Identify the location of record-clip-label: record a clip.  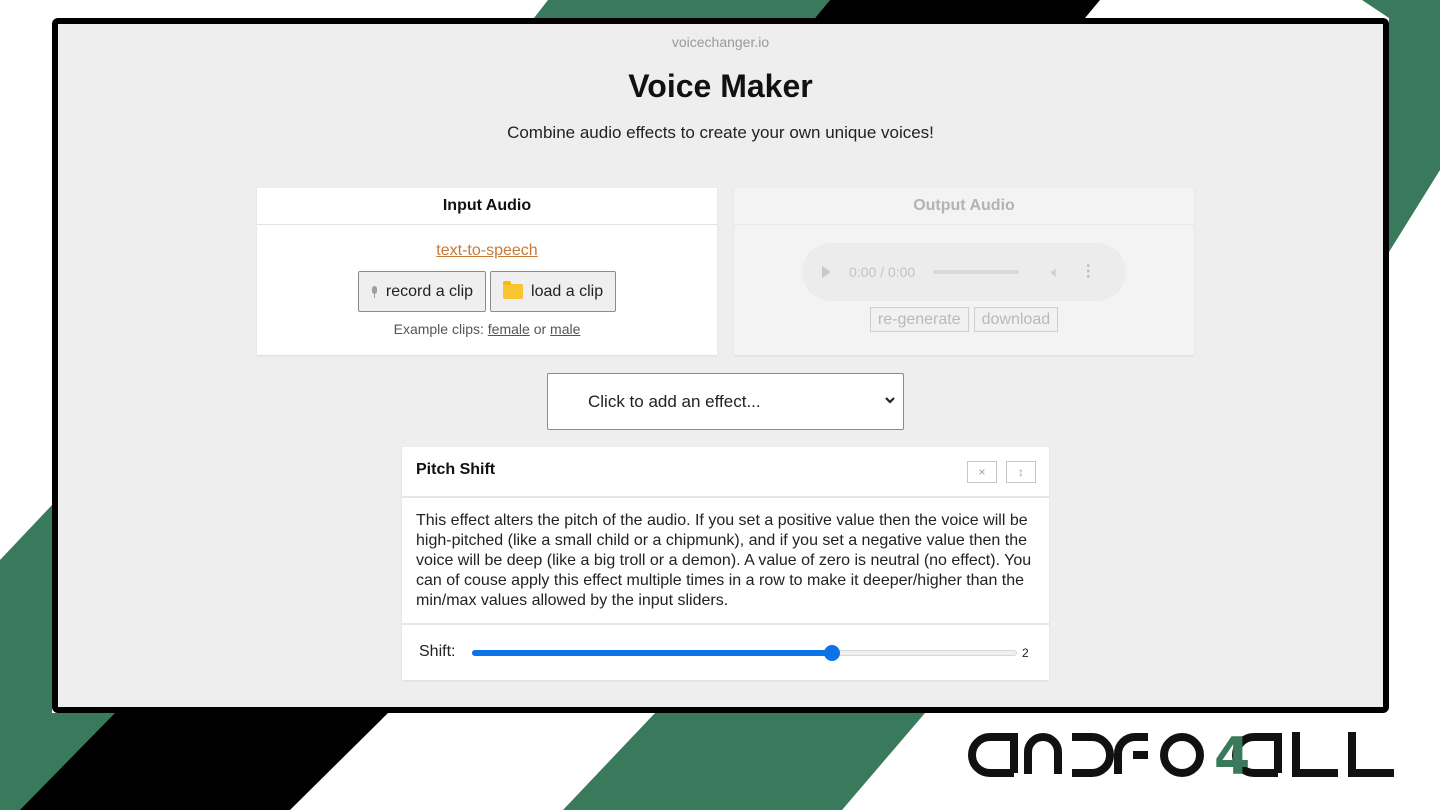
(429, 291).